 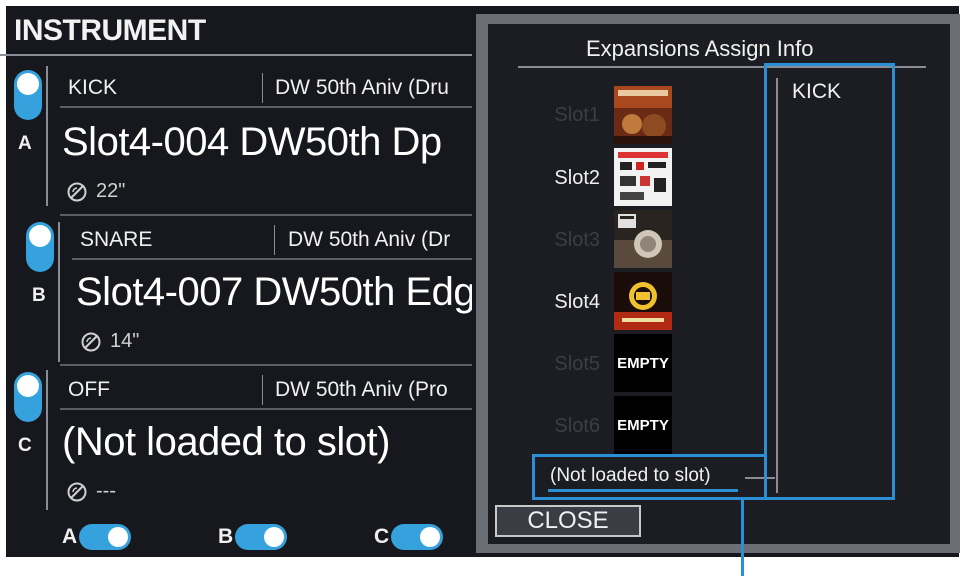 What do you see at coordinates (267, 442) in the screenshot?
I see `track-c-instrument: (Not loaded to slot)` at bounding box center [267, 442].